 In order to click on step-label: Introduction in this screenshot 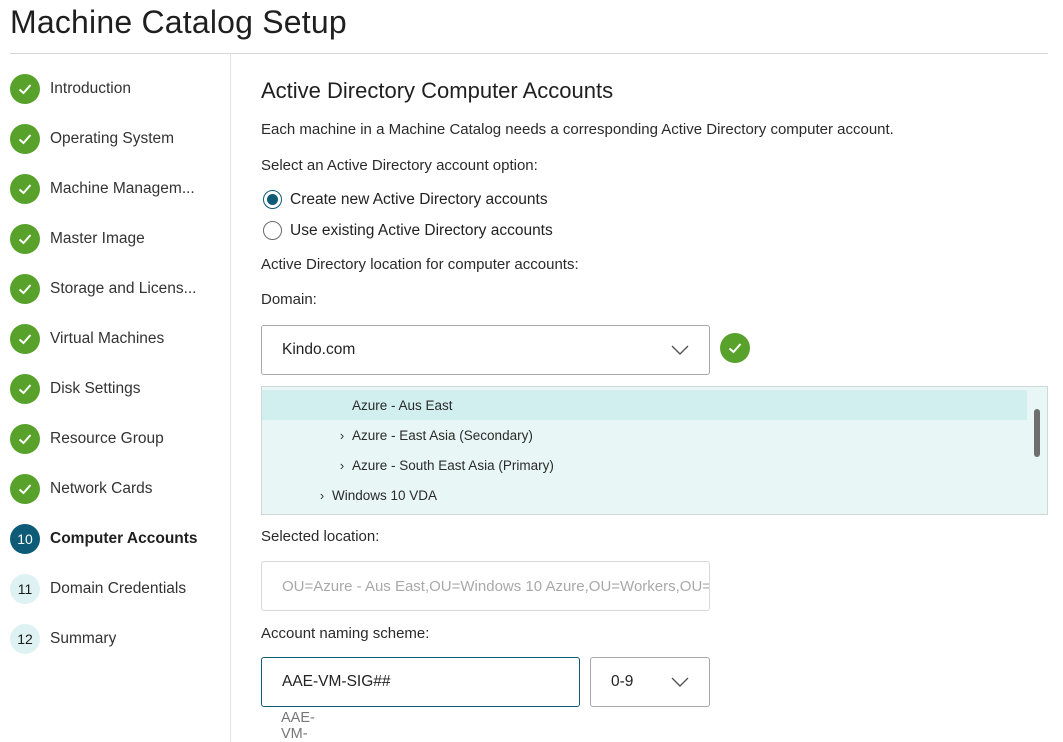, I will do `click(90, 88)`.